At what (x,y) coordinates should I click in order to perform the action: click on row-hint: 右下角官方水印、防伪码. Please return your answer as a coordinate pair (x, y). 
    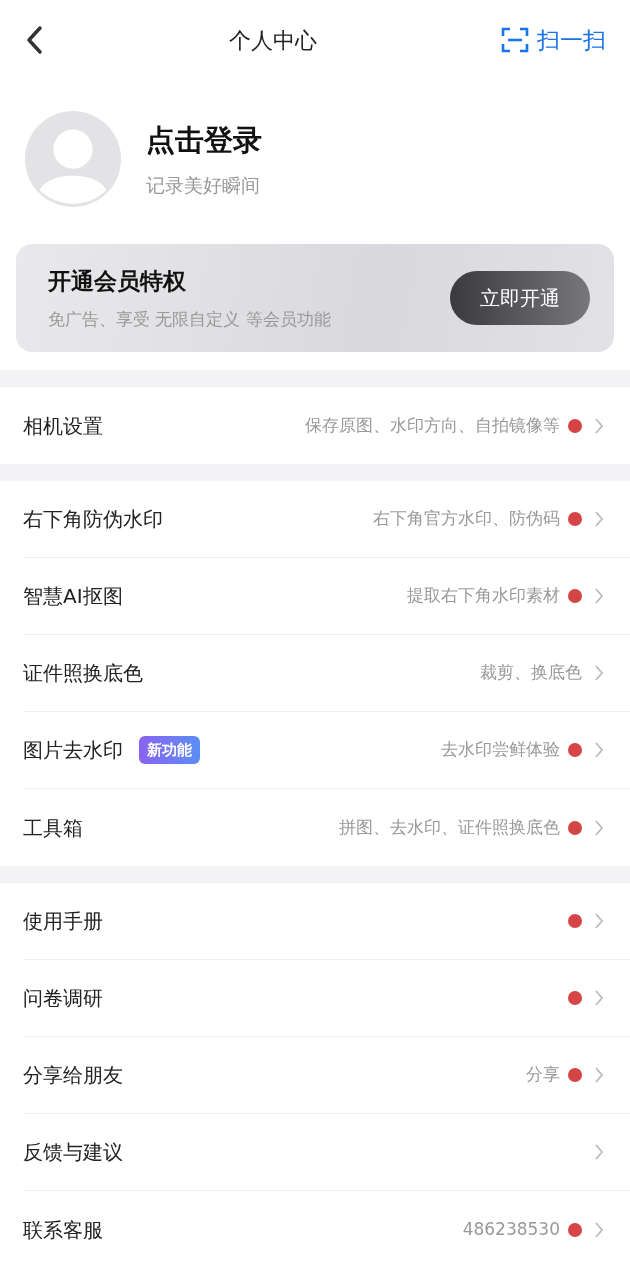
    Looking at the image, I should click on (466, 519).